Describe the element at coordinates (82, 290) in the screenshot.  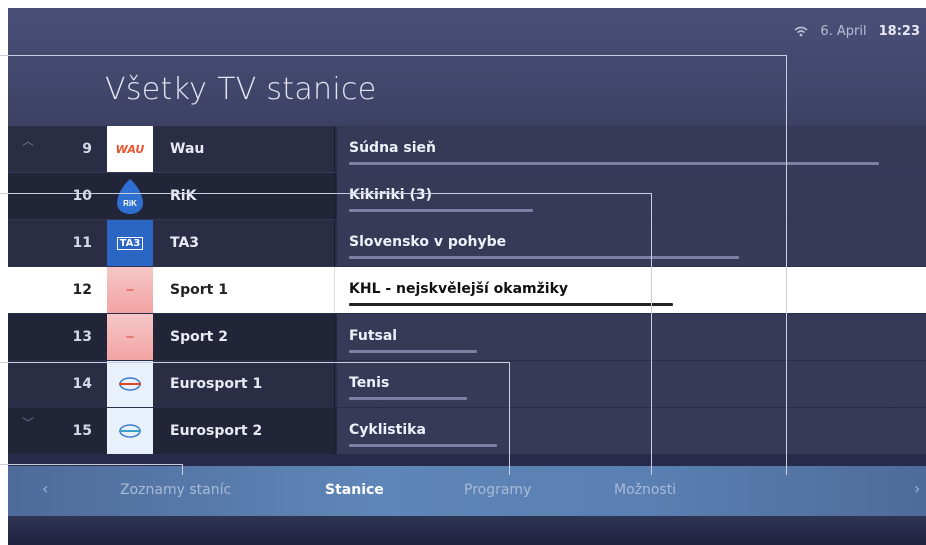
I see `channel-number: 12` at that location.